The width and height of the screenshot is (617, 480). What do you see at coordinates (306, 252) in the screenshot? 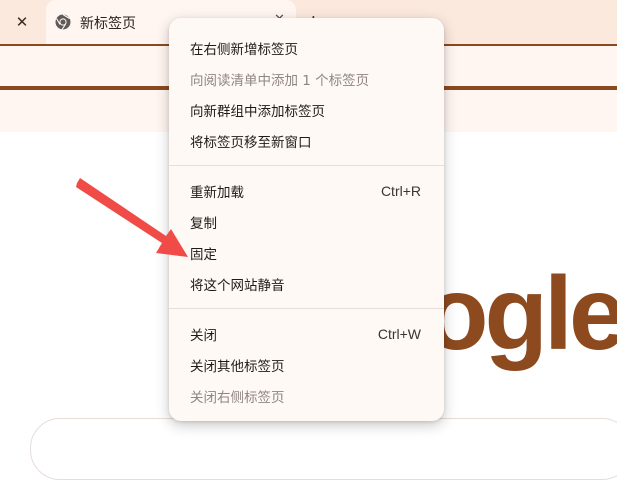
I see `menu-item: 固定` at bounding box center [306, 252].